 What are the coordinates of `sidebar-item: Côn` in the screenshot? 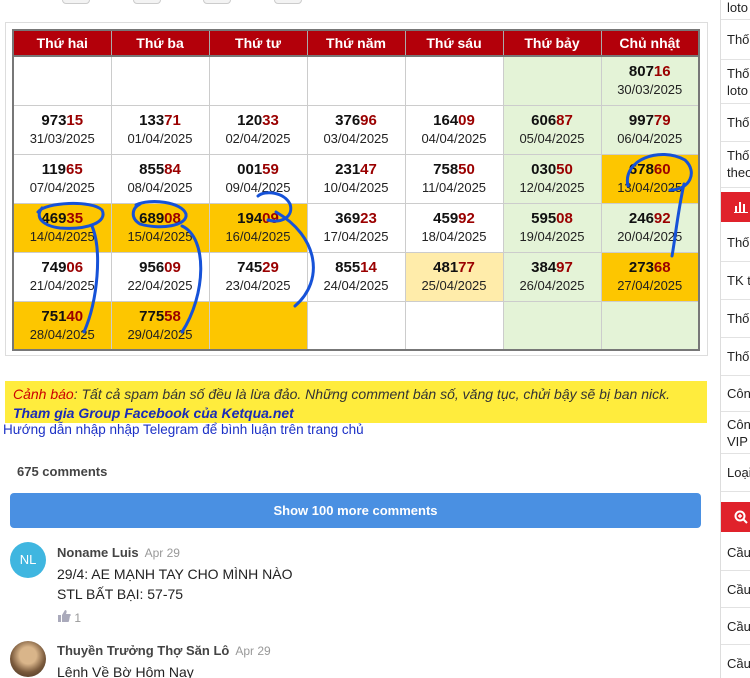 It's located at (735, 394).